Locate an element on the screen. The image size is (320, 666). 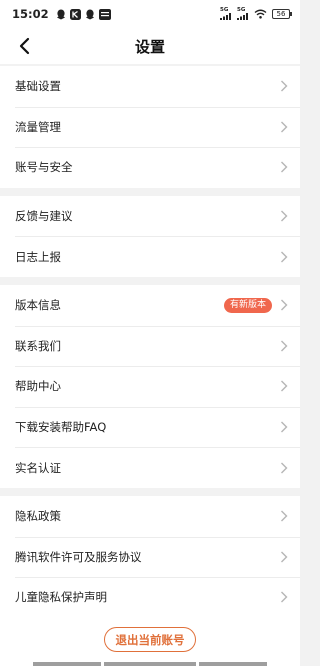
signal-5g-1: 5G is located at coordinates (226, 13).